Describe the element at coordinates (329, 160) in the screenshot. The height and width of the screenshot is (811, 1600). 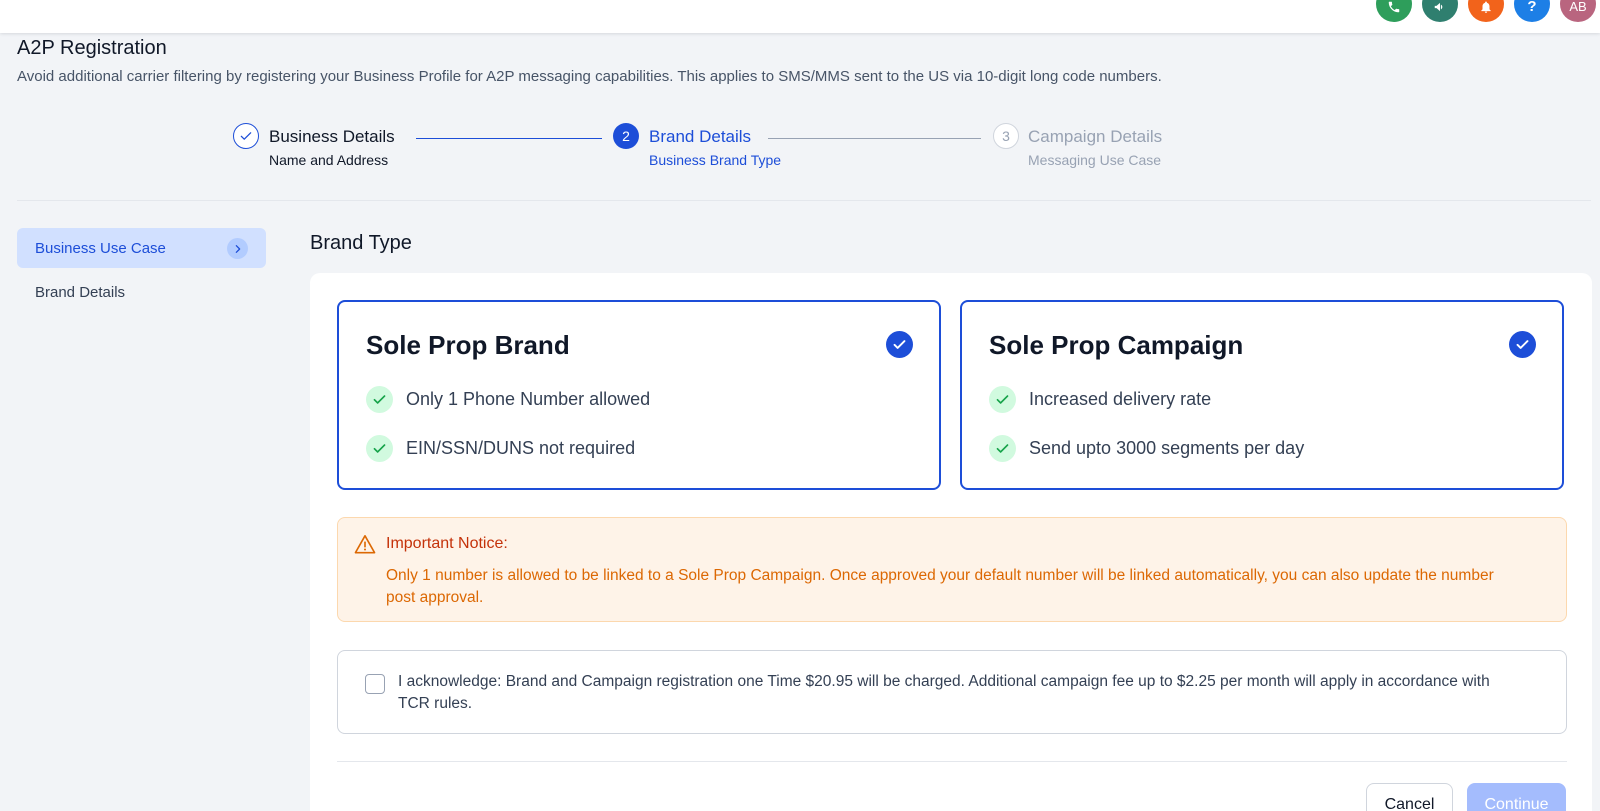
I see `step-1-subtitle: Name and Address` at that location.